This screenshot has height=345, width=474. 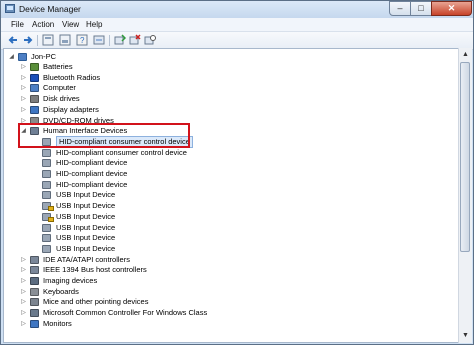 What do you see at coordinates (65, 40) in the screenshot?
I see `show-hide-icon` at bounding box center [65, 40].